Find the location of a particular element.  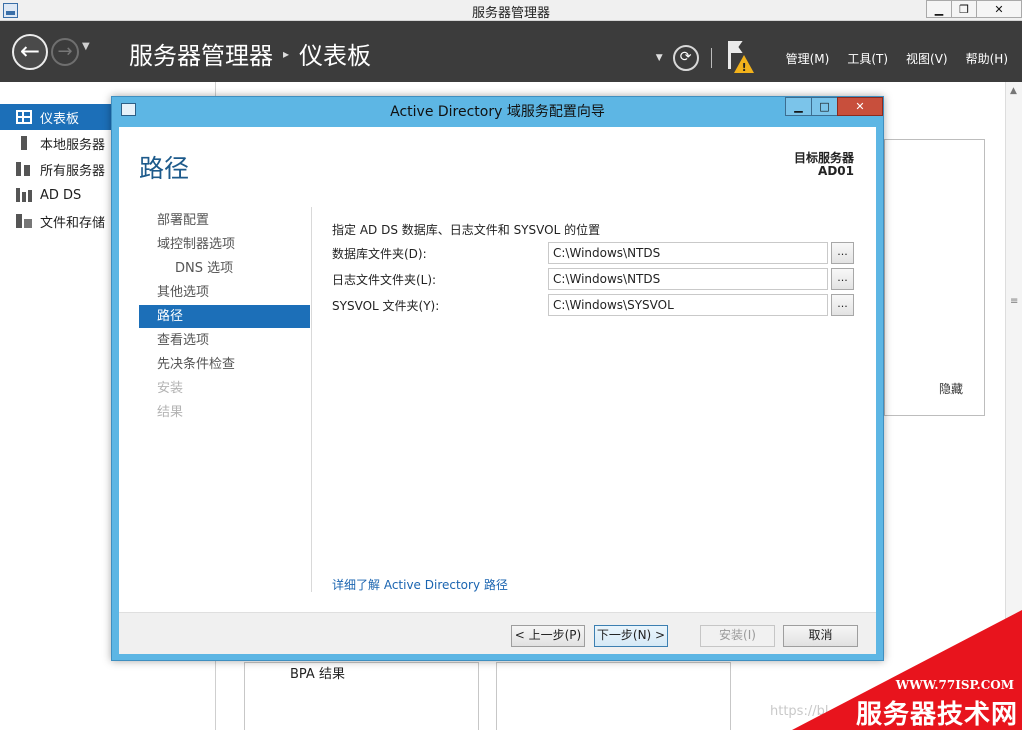

step-review-options: 查看选项 is located at coordinates (224, 340).